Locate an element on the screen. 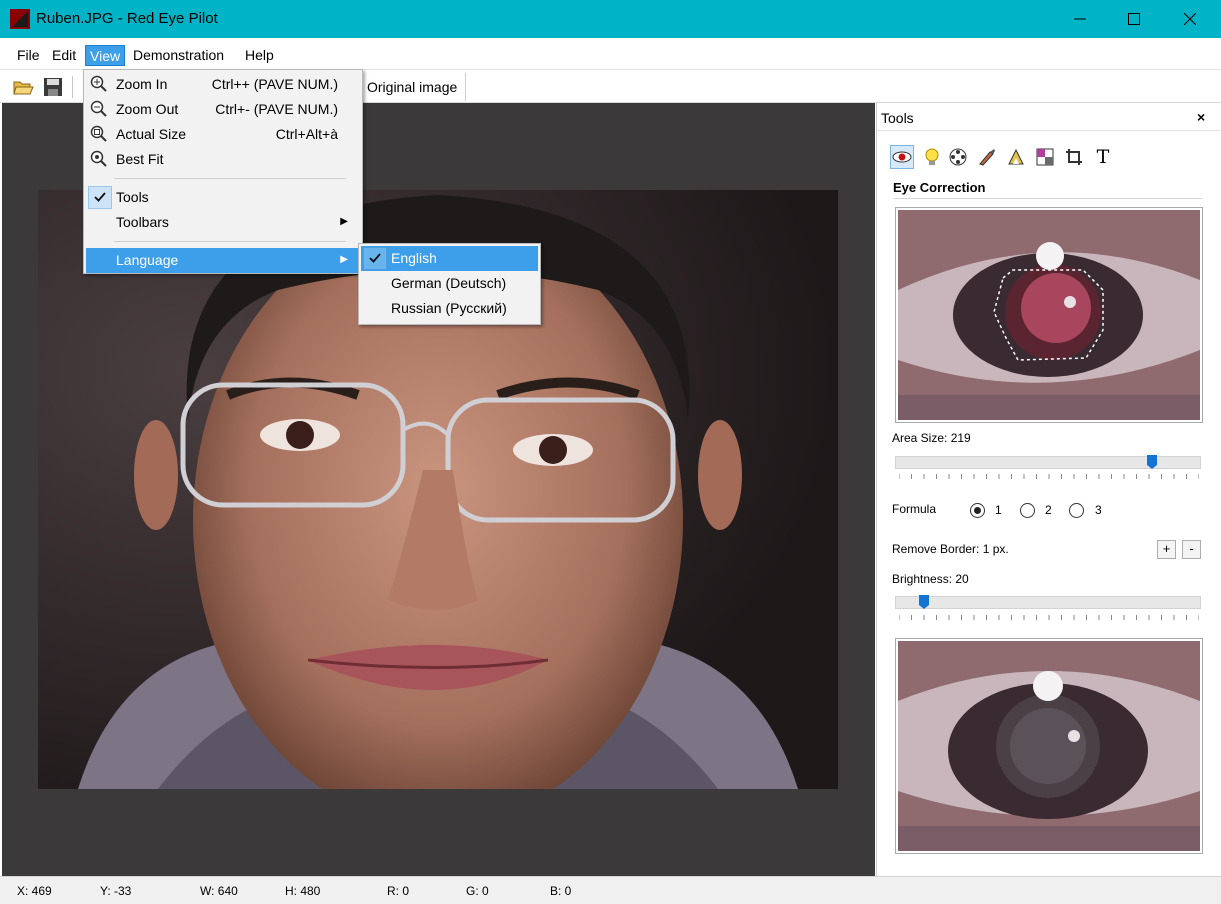 The width and height of the screenshot is (1221, 904). menu-item-label: Language is located at coordinates (147, 260).